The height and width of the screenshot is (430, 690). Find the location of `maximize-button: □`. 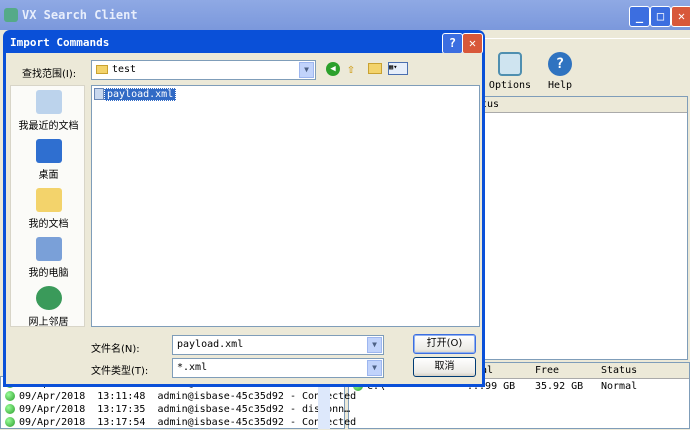

maximize-button: □ is located at coordinates (660, 16).